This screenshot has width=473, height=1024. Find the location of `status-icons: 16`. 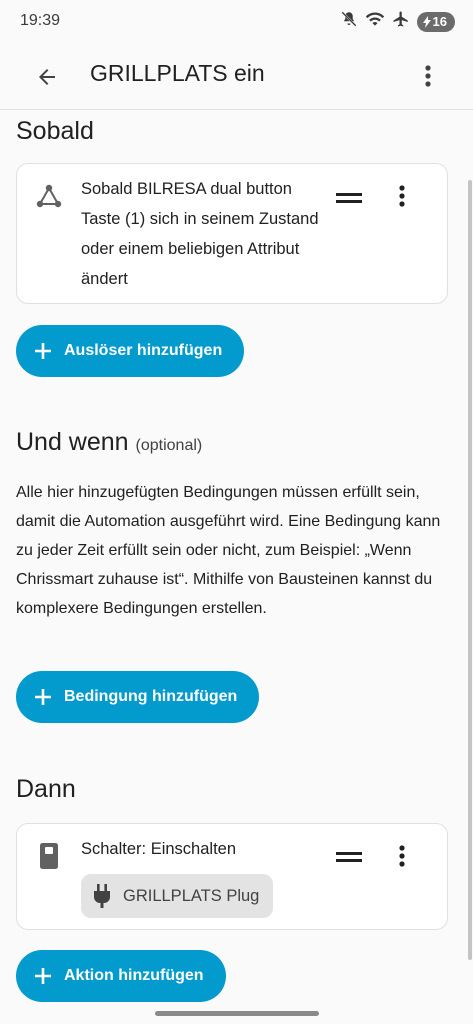

status-icons: 16 is located at coordinates (397, 21).